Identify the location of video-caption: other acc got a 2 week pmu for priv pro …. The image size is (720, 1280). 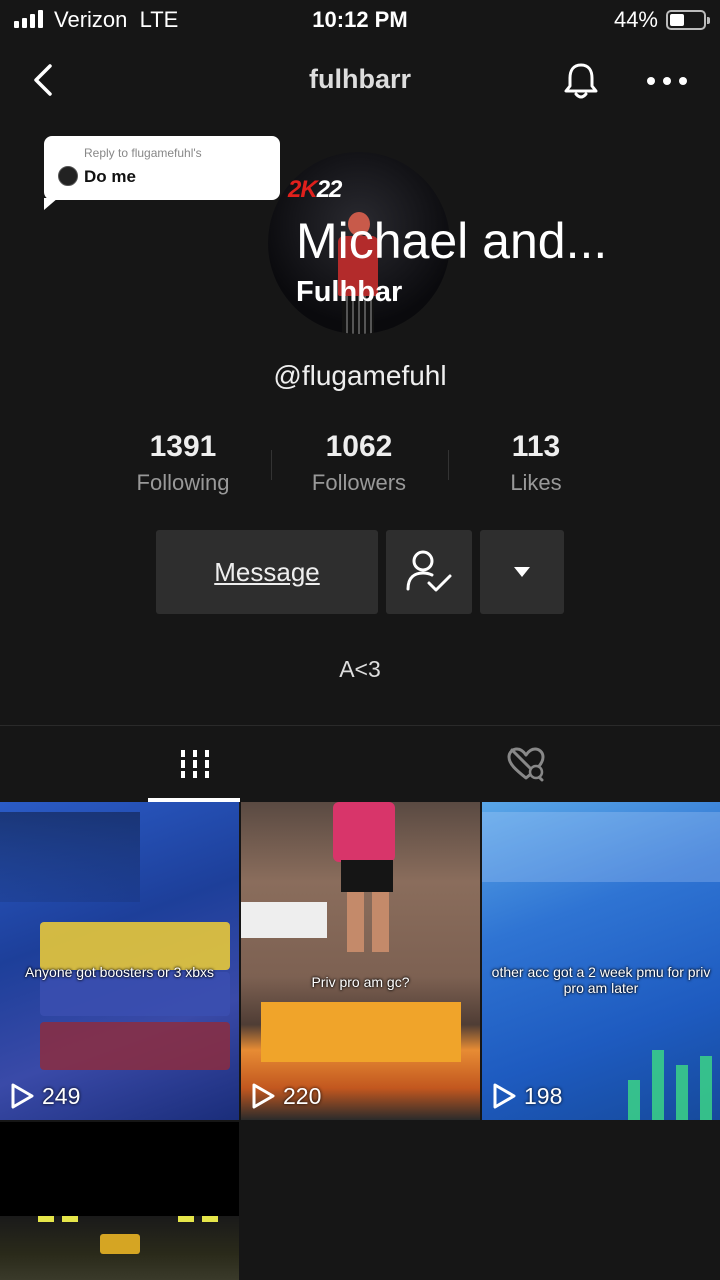
(601, 980).